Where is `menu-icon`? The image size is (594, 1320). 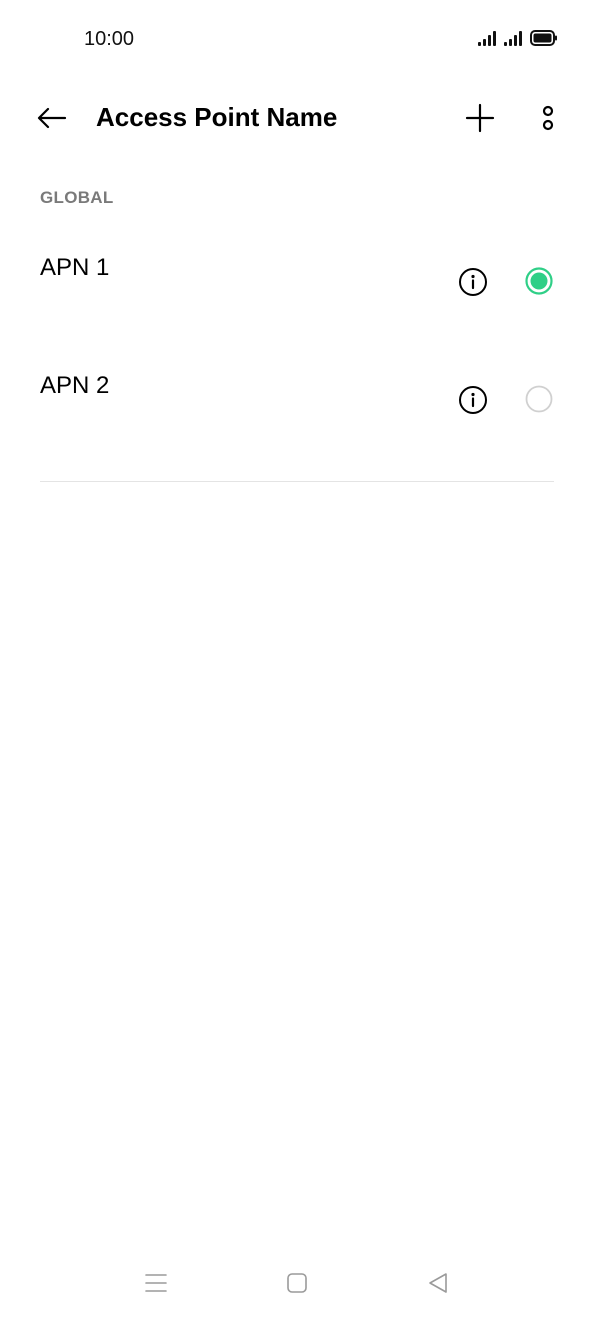 menu-icon is located at coordinates (156, 1283).